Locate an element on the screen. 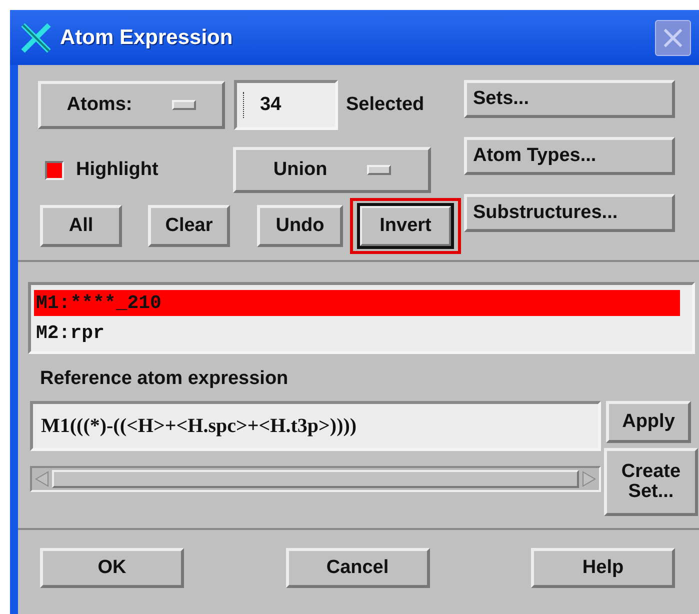 The height and width of the screenshot is (614, 699). expression-label: Reference atom expression is located at coordinates (165, 379).